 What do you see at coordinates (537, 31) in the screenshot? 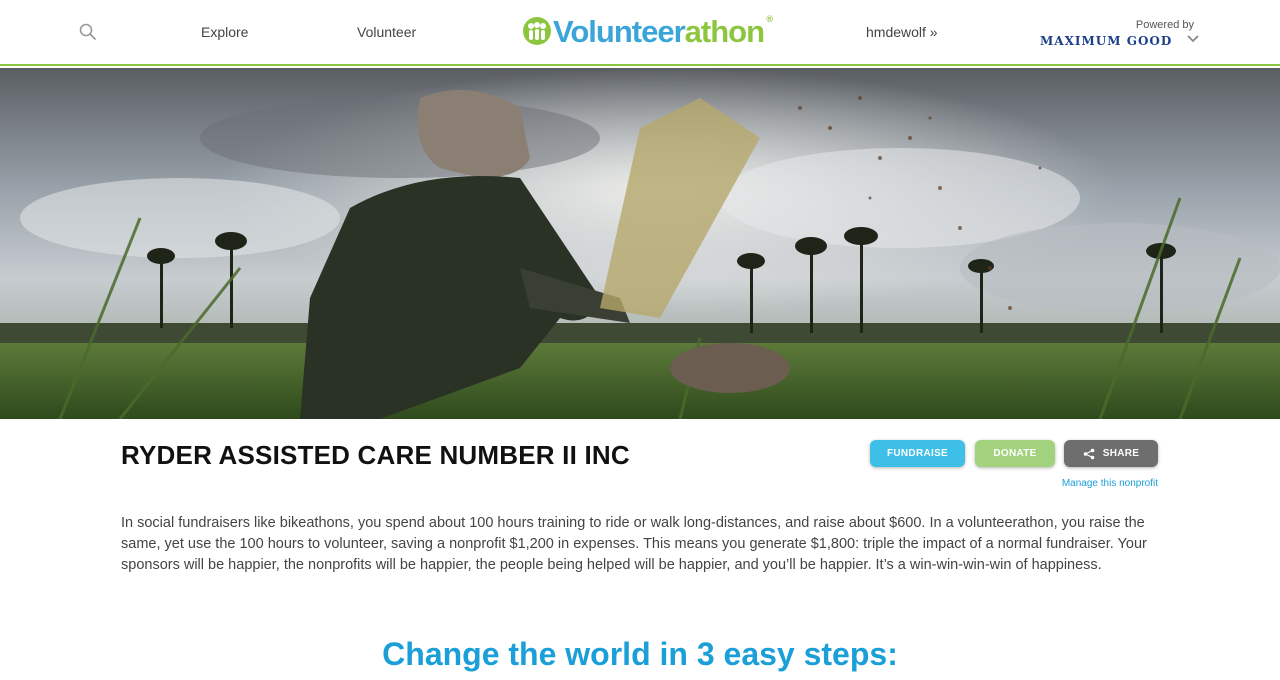
I see `people-icon` at bounding box center [537, 31].